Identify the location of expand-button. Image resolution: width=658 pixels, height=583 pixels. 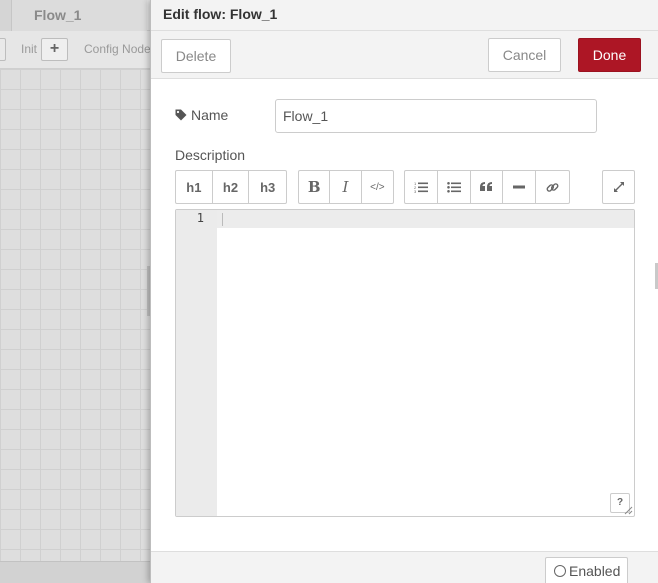
(618, 187).